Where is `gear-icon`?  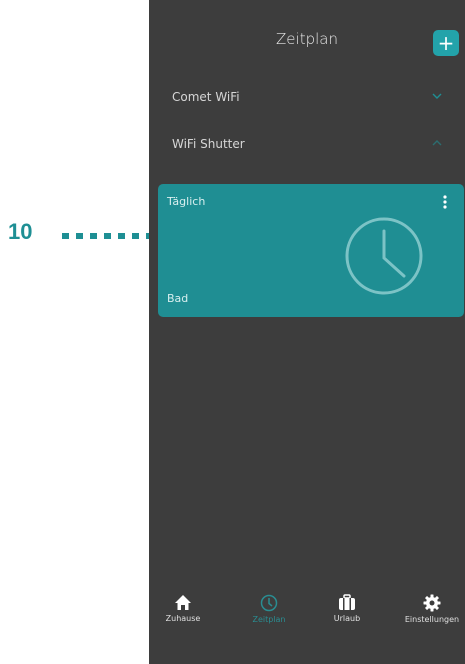
gear-icon is located at coordinates (432, 603).